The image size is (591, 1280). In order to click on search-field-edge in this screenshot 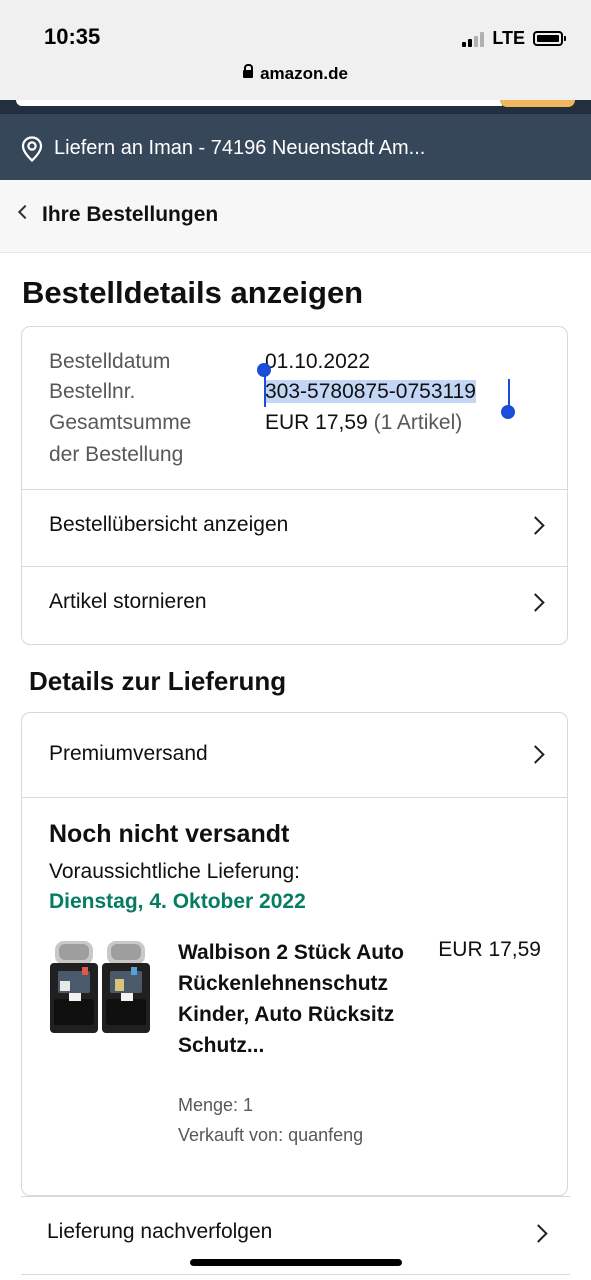, I will do `click(259, 103)`.